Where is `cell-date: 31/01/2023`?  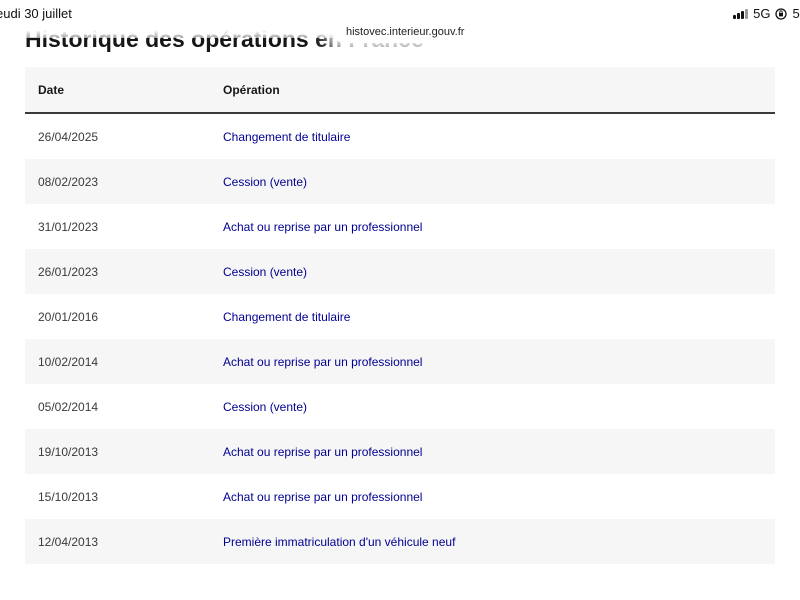
cell-date: 31/01/2023 is located at coordinates (117, 226).